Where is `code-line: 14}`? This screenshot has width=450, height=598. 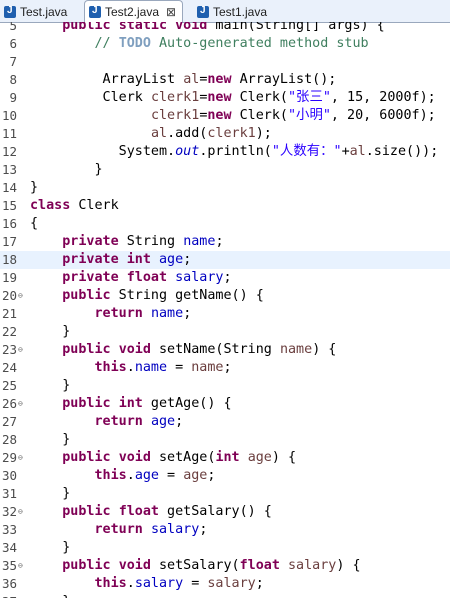 code-line: 14} is located at coordinates (225, 188).